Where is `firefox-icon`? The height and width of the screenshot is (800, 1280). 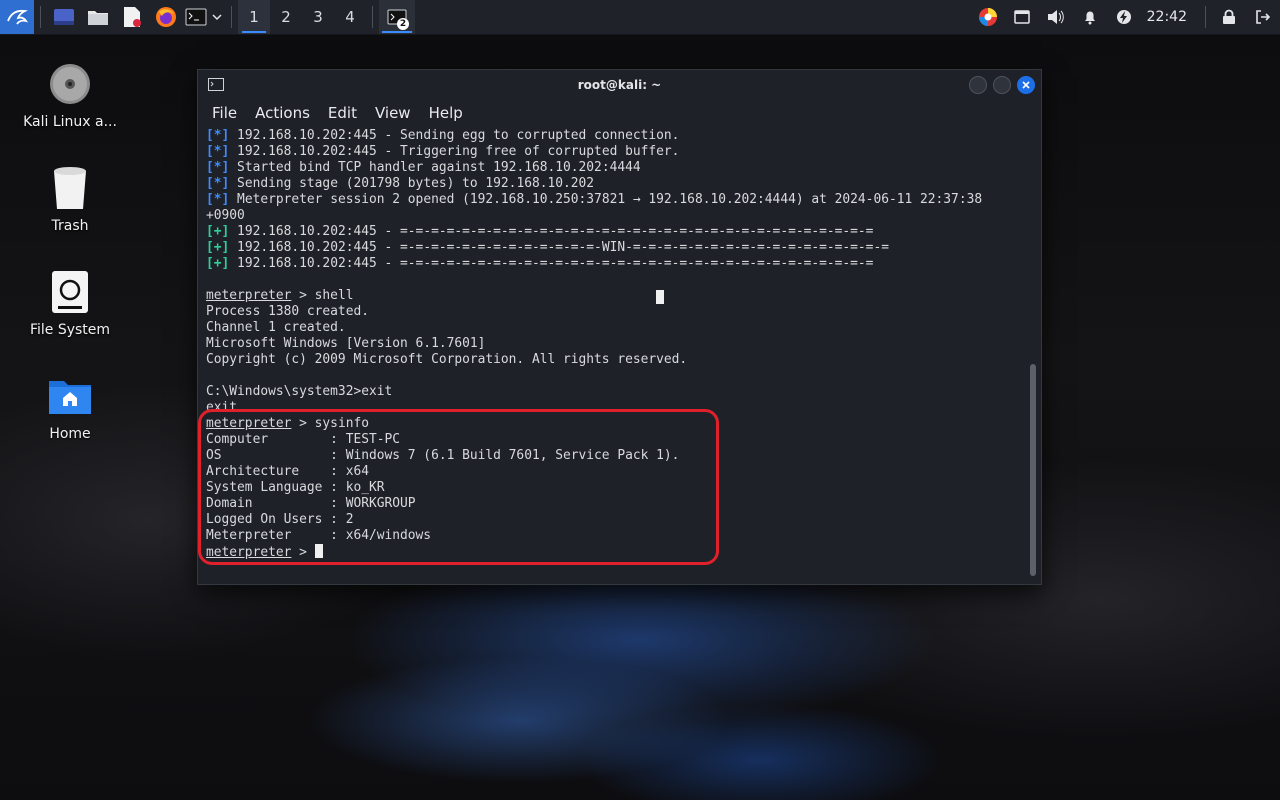
firefox-icon is located at coordinates (166, 17).